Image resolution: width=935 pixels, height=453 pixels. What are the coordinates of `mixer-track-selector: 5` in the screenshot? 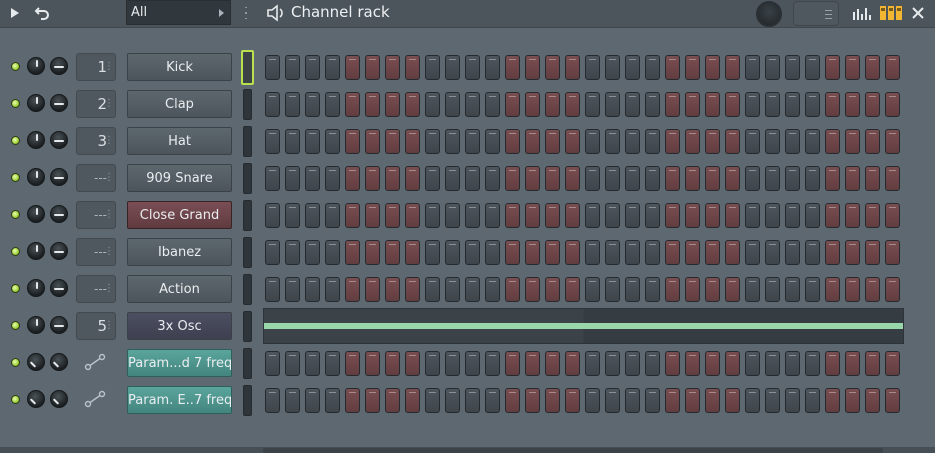 It's located at (96, 326).